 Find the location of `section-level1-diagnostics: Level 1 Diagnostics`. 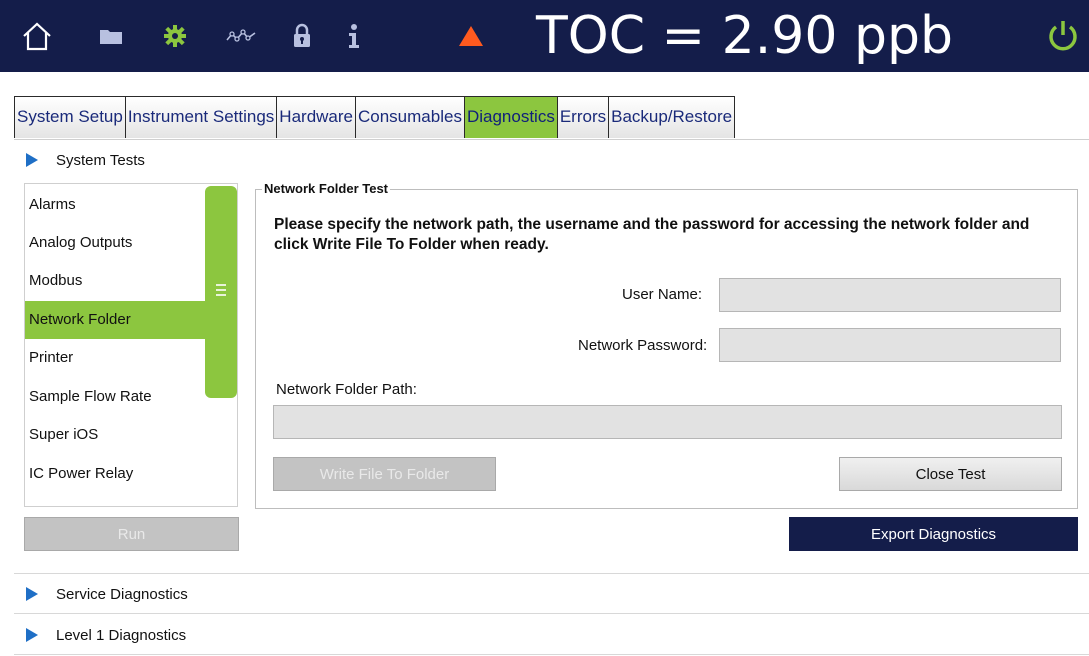

section-level1-diagnostics: Level 1 Diagnostics is located at coordinates (551, 635).